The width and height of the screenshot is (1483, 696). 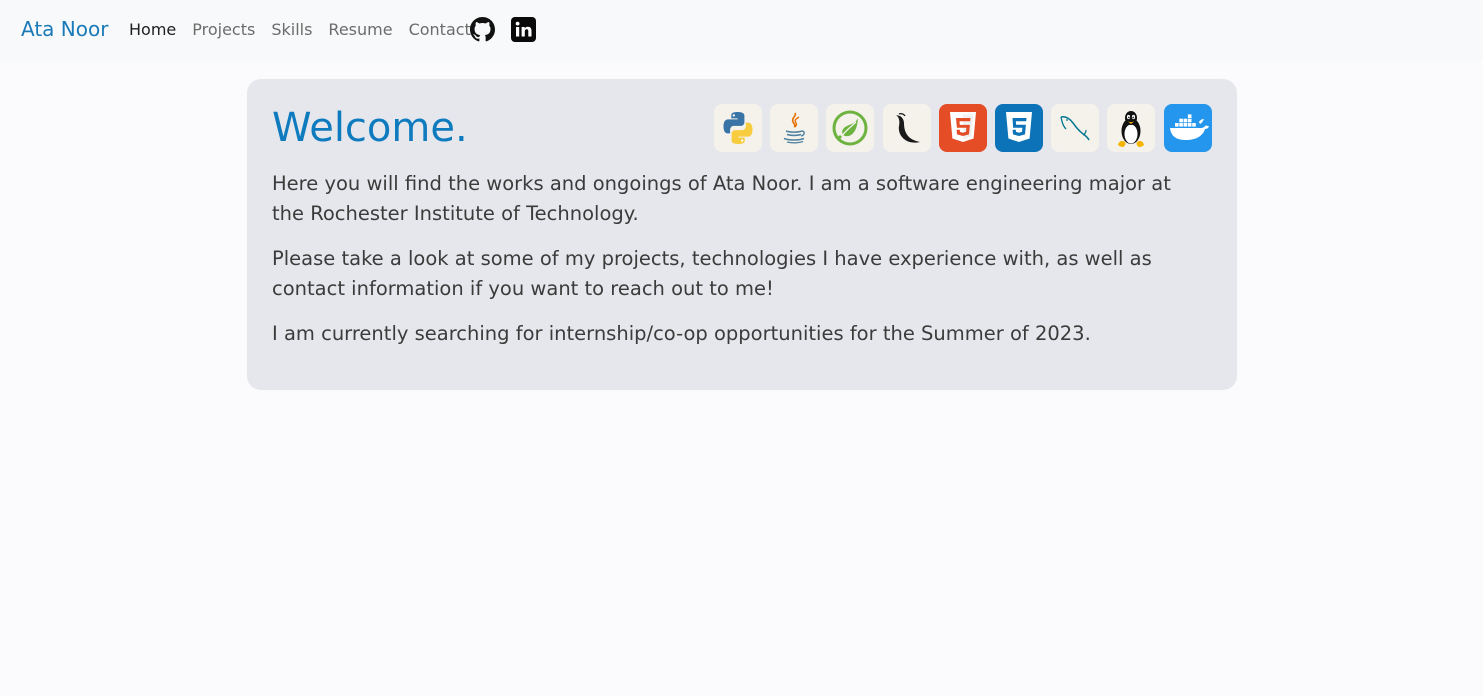 What do you see at coordinates (223, 30) in the screenshot?
I see `nav-link-projects: Projects` at bounding box center [223, 30].